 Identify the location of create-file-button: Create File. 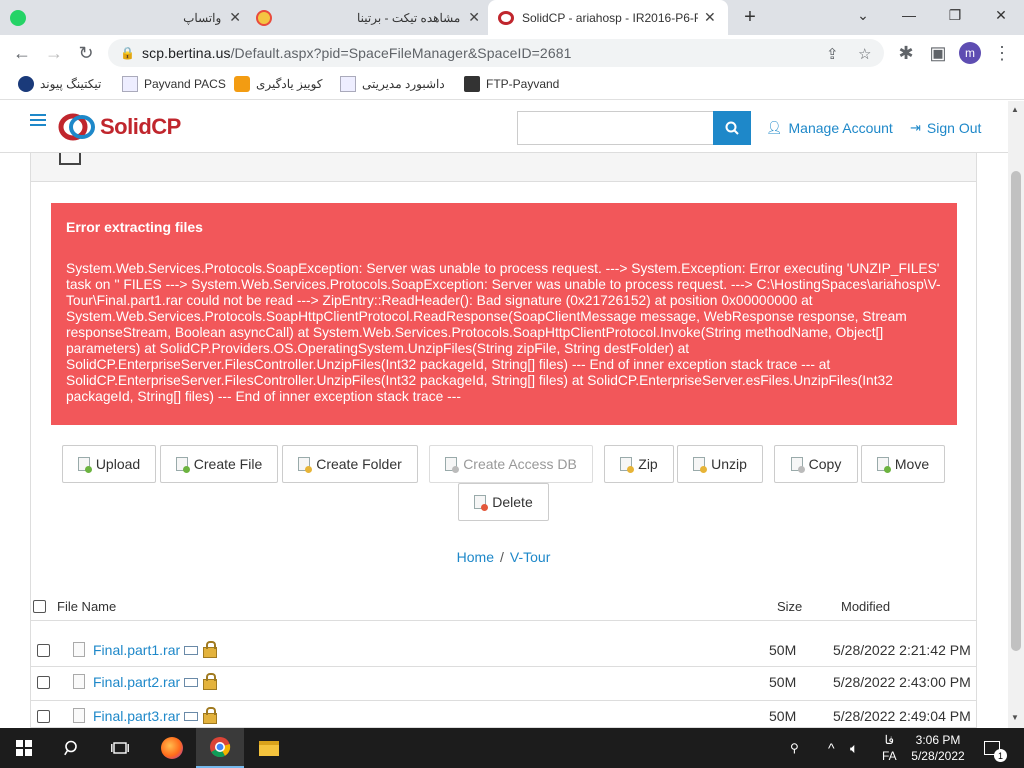
(219, 464).